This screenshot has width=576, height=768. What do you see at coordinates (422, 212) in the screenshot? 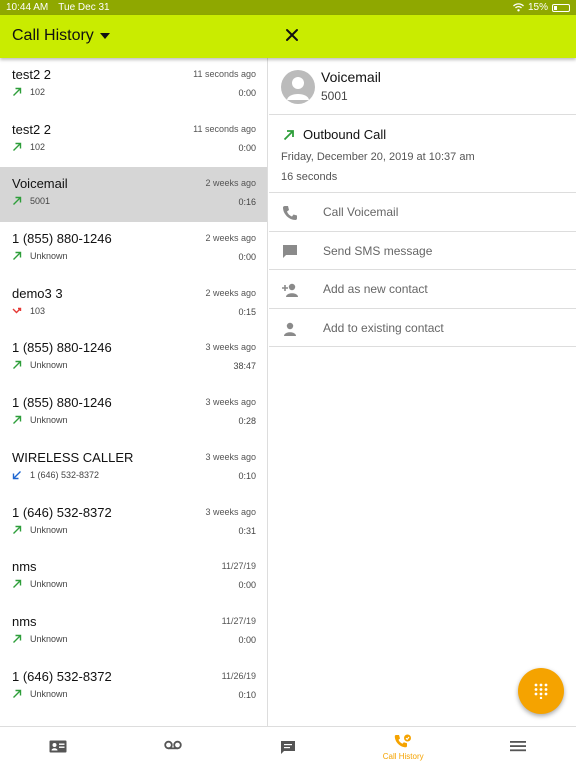
I see `call-voicemail-action: Call Voicemail` at bounding box center [422, 212].